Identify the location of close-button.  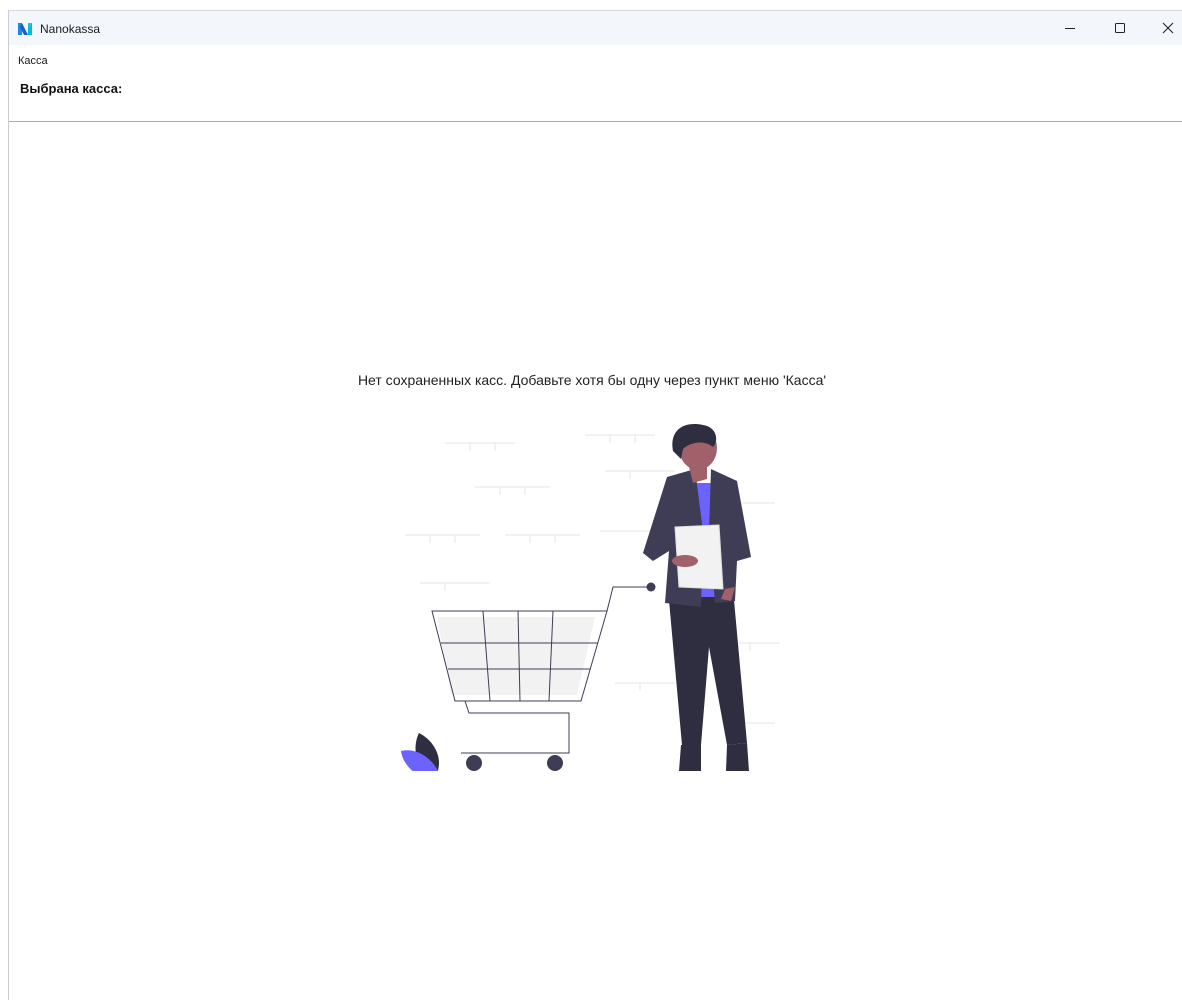
(1163, 28).